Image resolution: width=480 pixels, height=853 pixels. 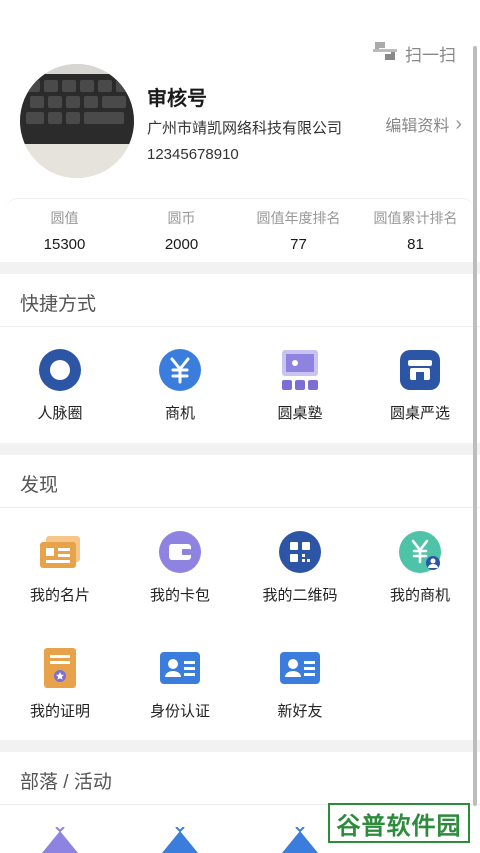 I want to click on stat-label: 圆值, so click(x=64, y=218).